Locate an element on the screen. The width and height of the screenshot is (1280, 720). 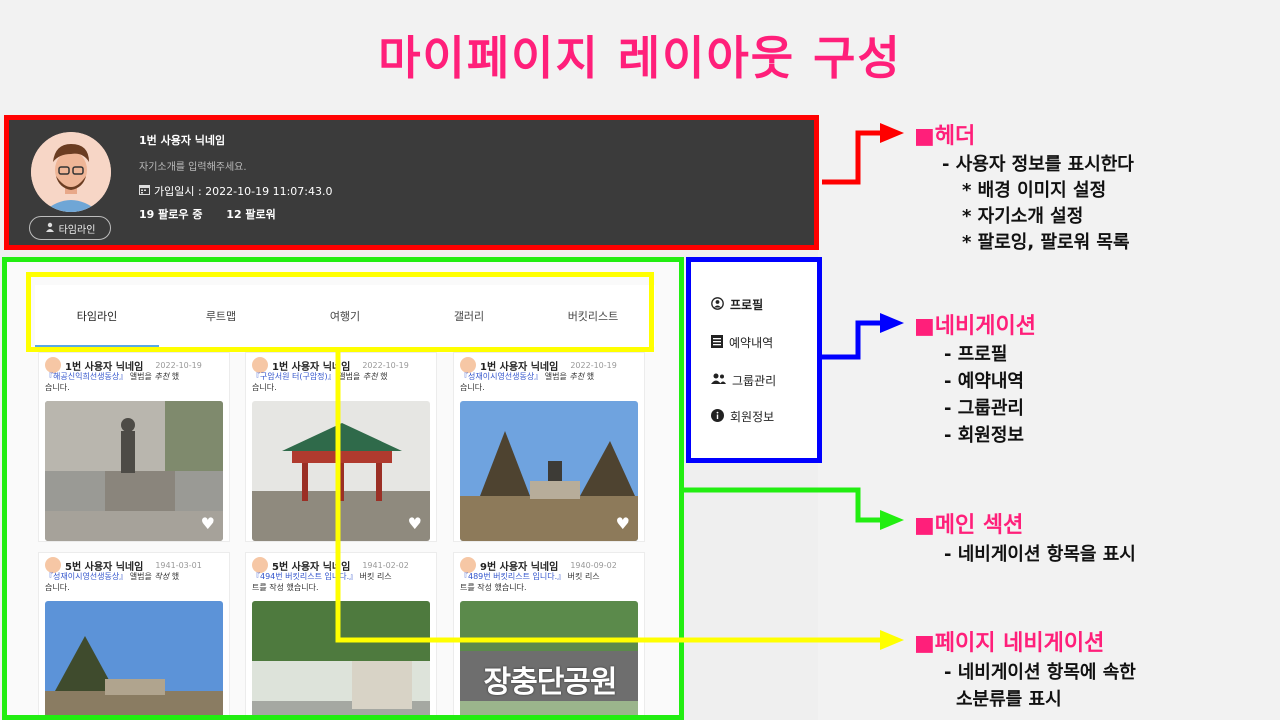
annotation-header-line: * 자기소개 설정 is located at coordinates (1023, 216).